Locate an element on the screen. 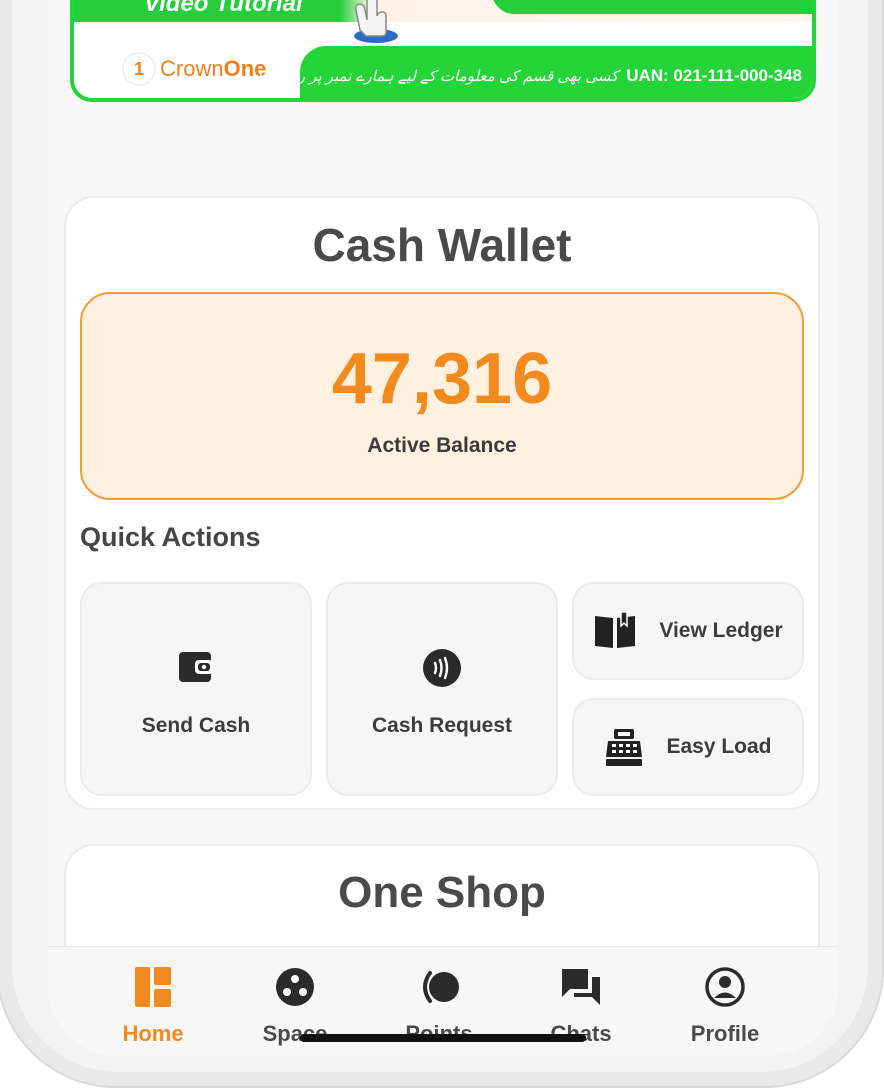 This screenshot has width=884, height=1092. cash-request-button: Cash Request is located at coordinates (442, 689).